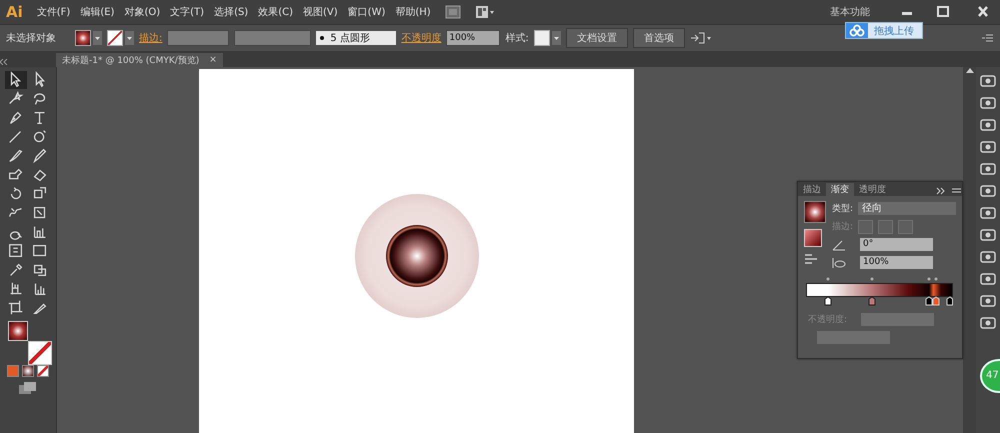  Describe the element at coordinates (28, 371) in the screenshot. I see `gradient-mode-icon` at that location.